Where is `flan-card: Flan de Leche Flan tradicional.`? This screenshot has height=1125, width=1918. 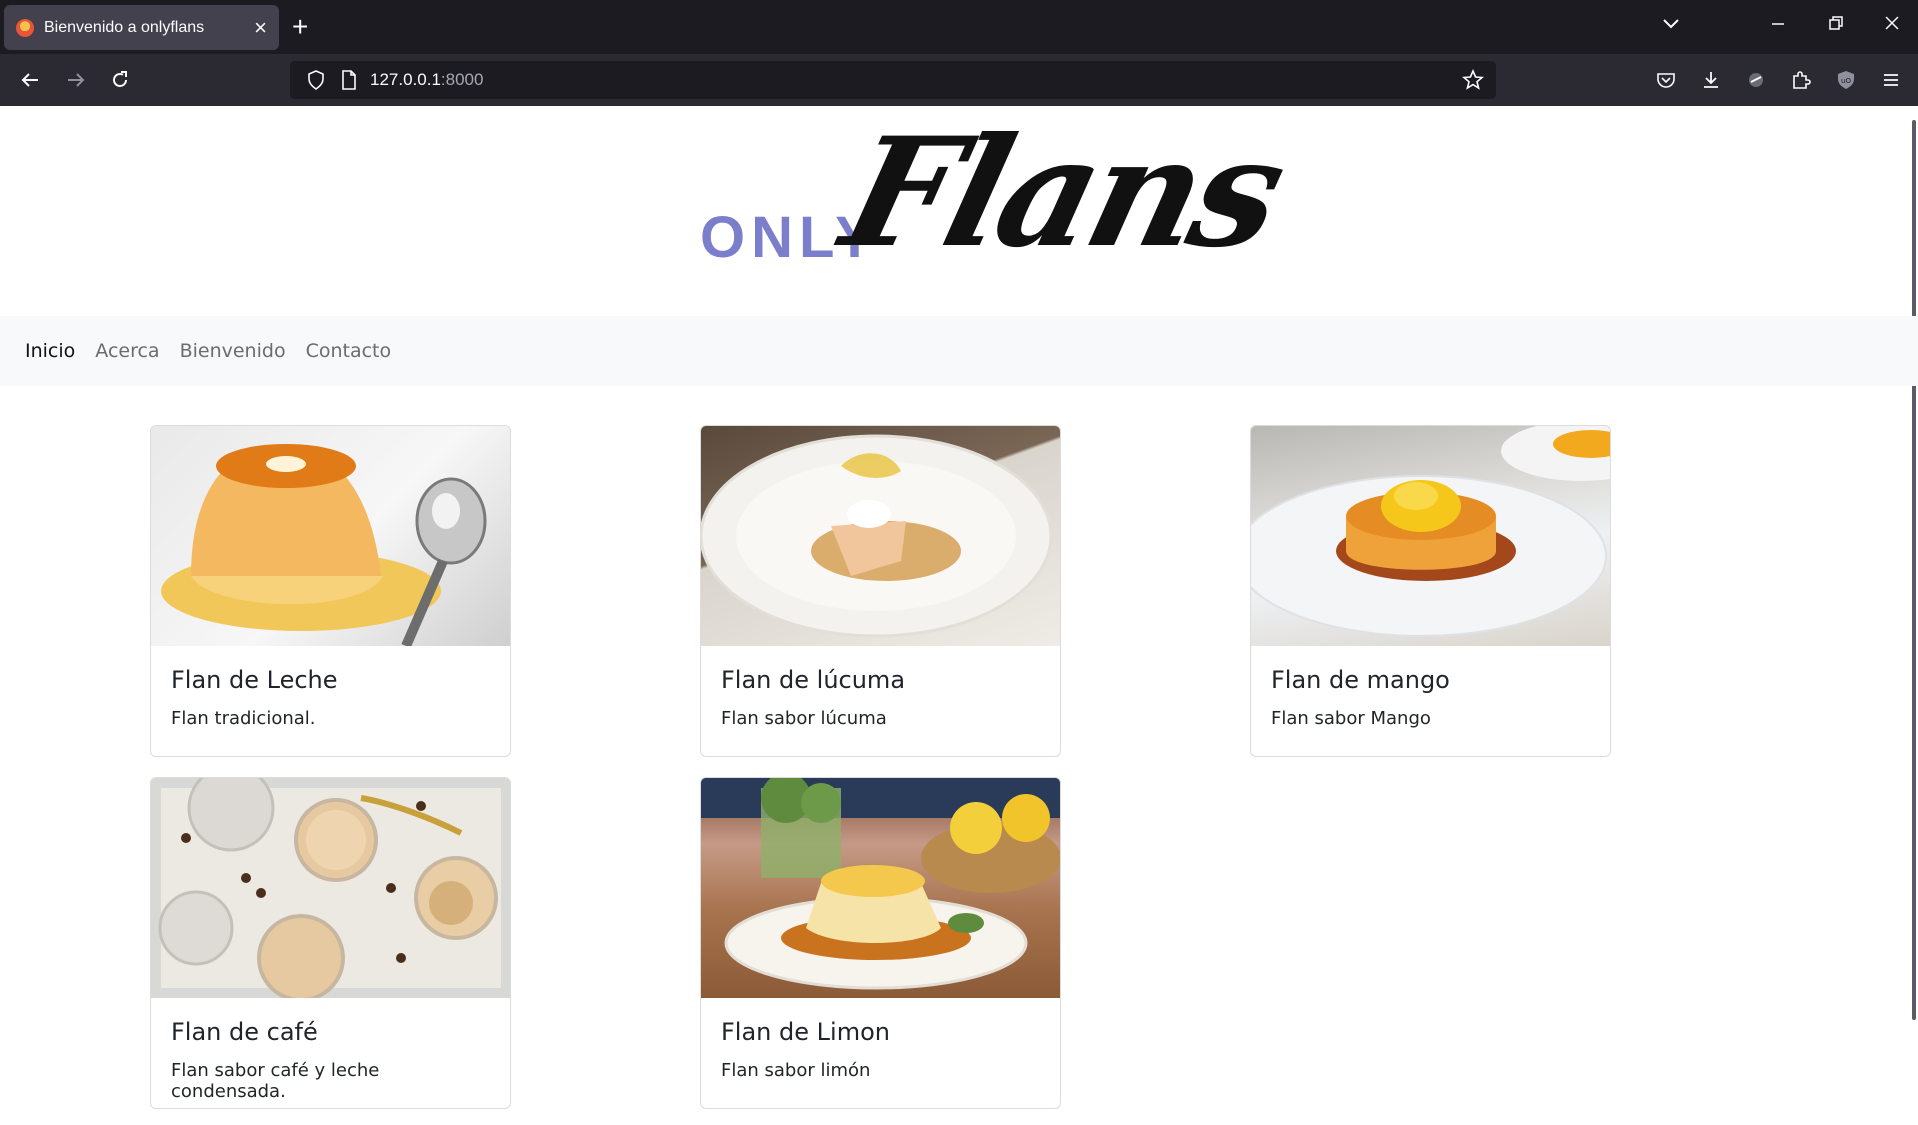 flan-card: Flan de Leche Flan tradicional. is located at coordinates (330, 591).